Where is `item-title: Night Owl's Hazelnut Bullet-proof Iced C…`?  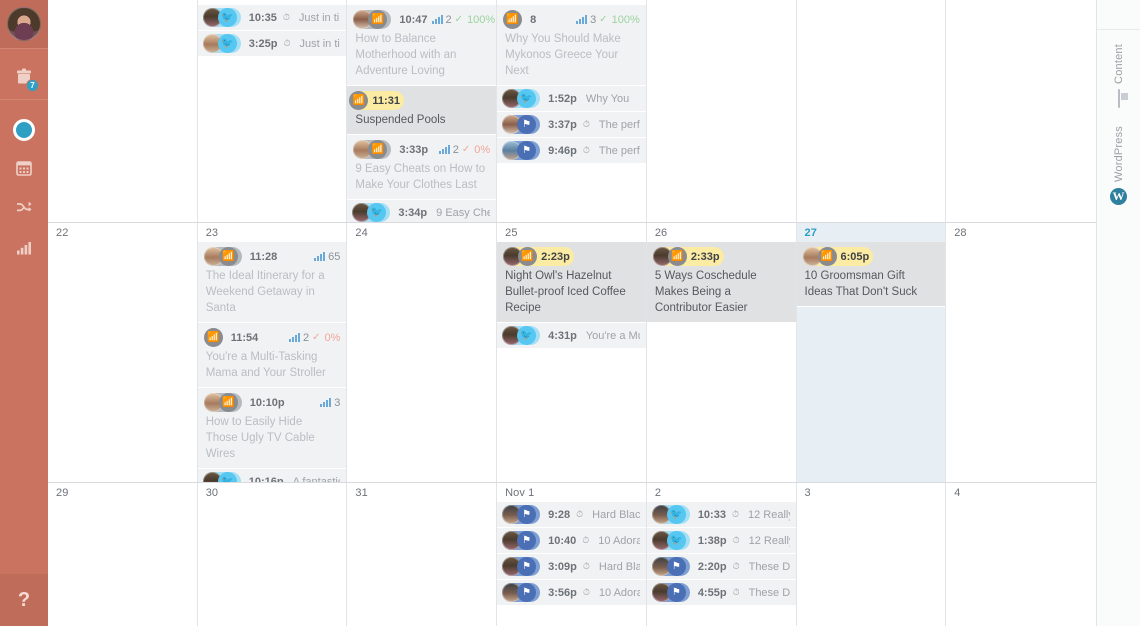 item-title: Night Owl's Hazelnut Bullet-proof Iced C… is located at coordinates (565, 292).